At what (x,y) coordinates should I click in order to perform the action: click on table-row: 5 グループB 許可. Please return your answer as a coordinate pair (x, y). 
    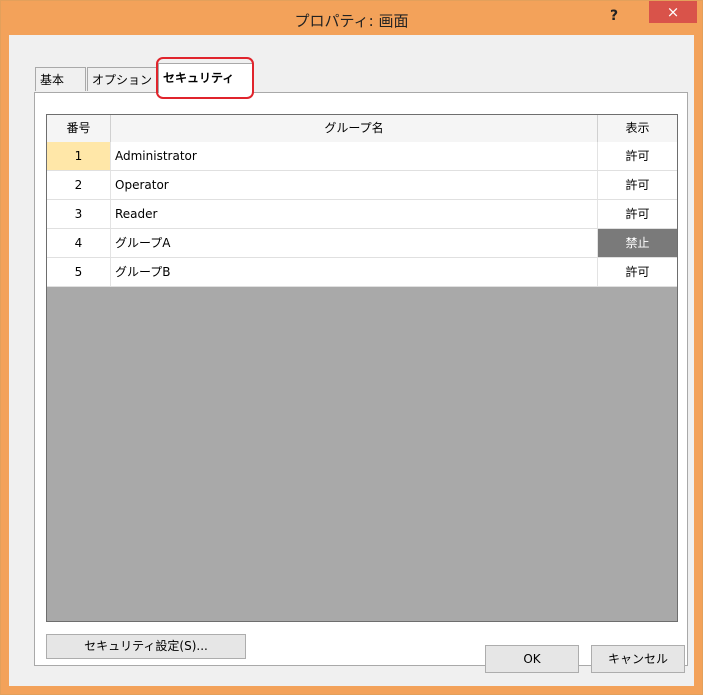
    Looking at the image, I should click on (362, 272).